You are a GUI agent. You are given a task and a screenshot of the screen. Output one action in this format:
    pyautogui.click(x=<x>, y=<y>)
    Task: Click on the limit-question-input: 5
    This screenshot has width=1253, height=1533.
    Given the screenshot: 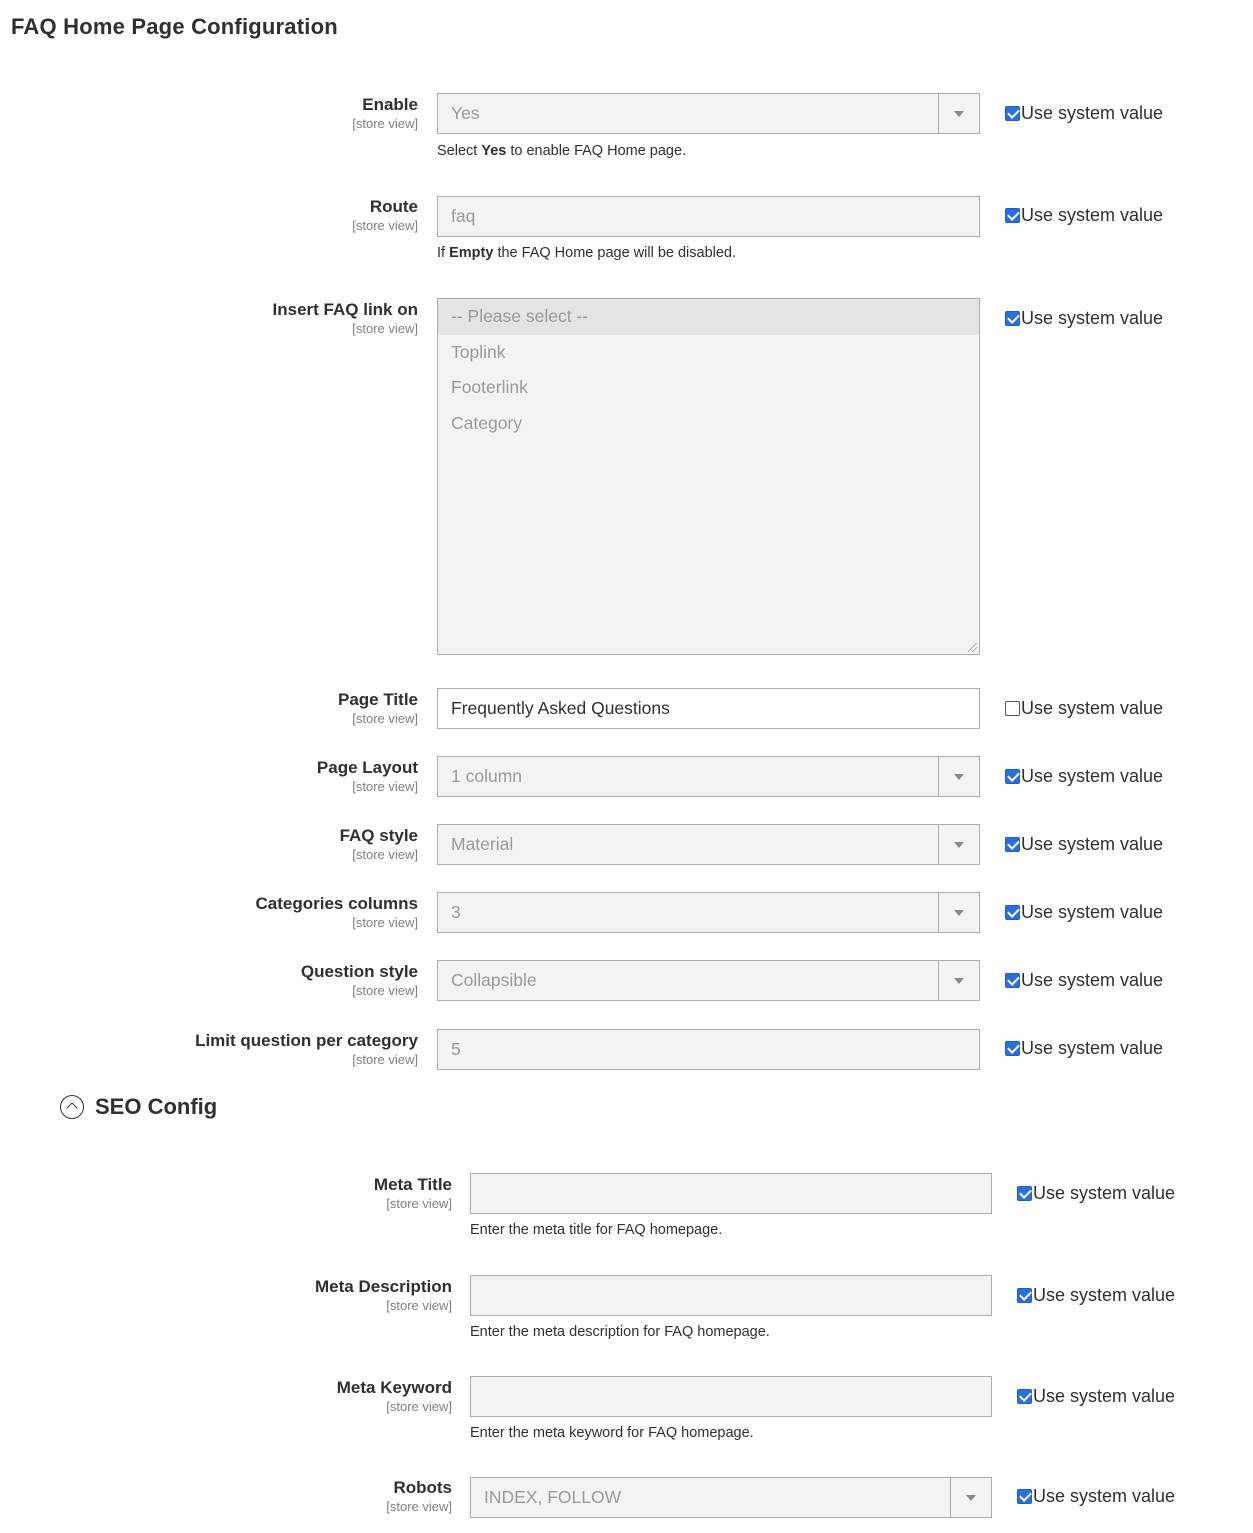 What is the action you would take?
    pyautogui.click(x=708, y=1049)
    